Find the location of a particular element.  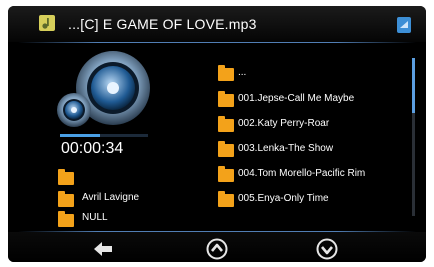

back-arrow-icon is located at coordinates (103, 249).